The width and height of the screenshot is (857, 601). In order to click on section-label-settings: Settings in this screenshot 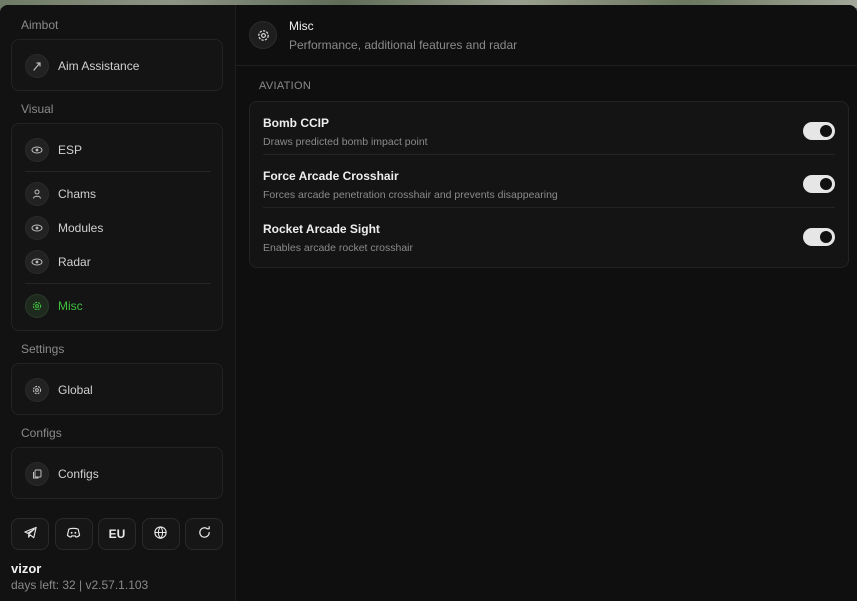, I will do `click(43, 349)`.